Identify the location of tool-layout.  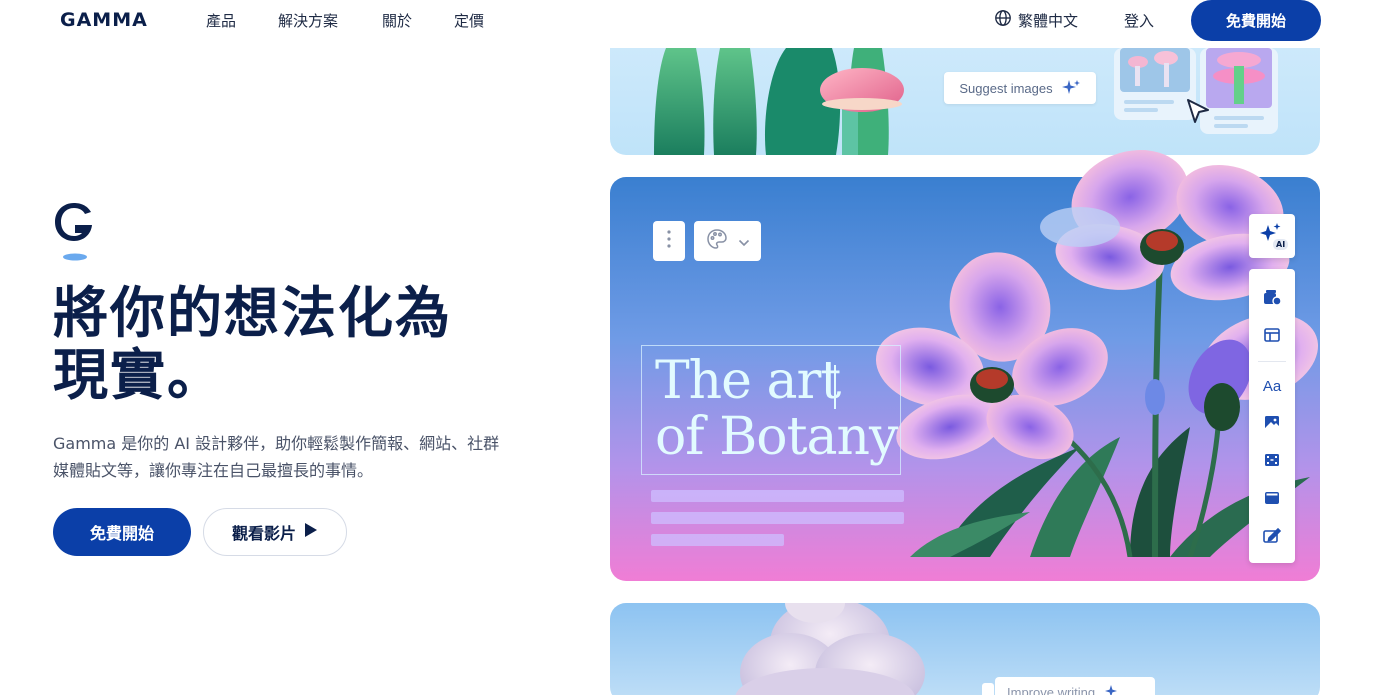
(1272, 337).